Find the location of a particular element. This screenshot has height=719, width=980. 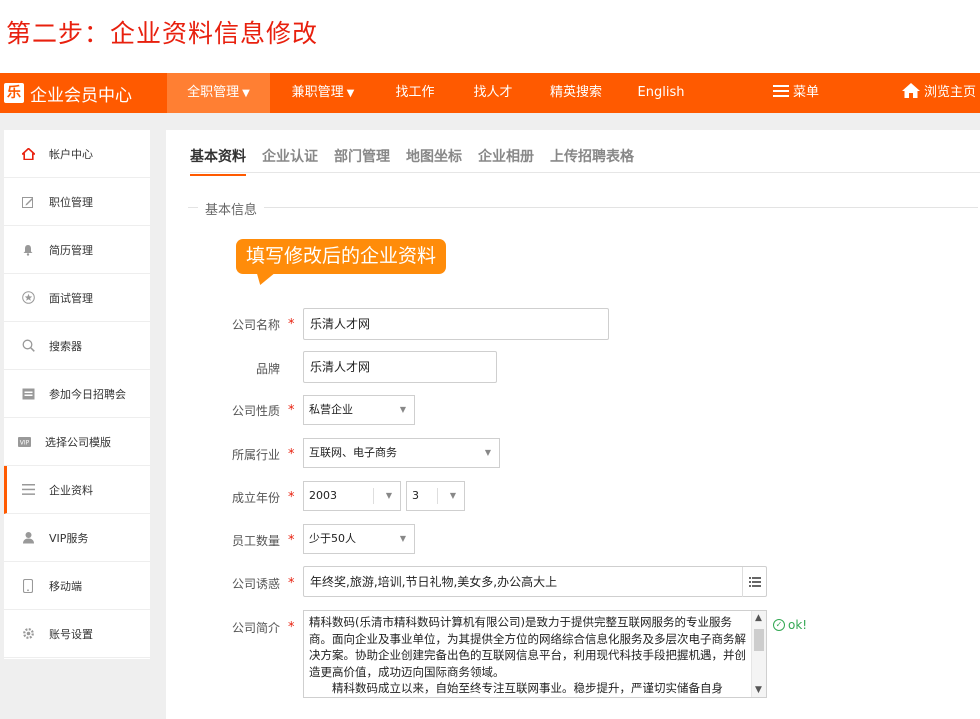

founded-month-select: 3 ▼ is located at coordinates (435, 496).